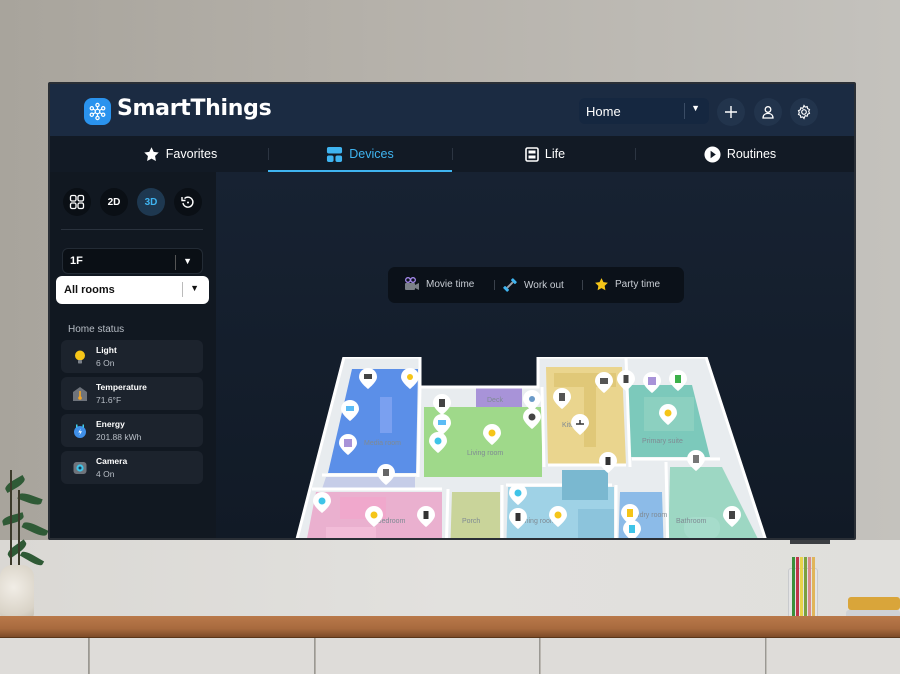  I want to click on status-card-temperature: Temperature 71.6°F, so click(132, 393).